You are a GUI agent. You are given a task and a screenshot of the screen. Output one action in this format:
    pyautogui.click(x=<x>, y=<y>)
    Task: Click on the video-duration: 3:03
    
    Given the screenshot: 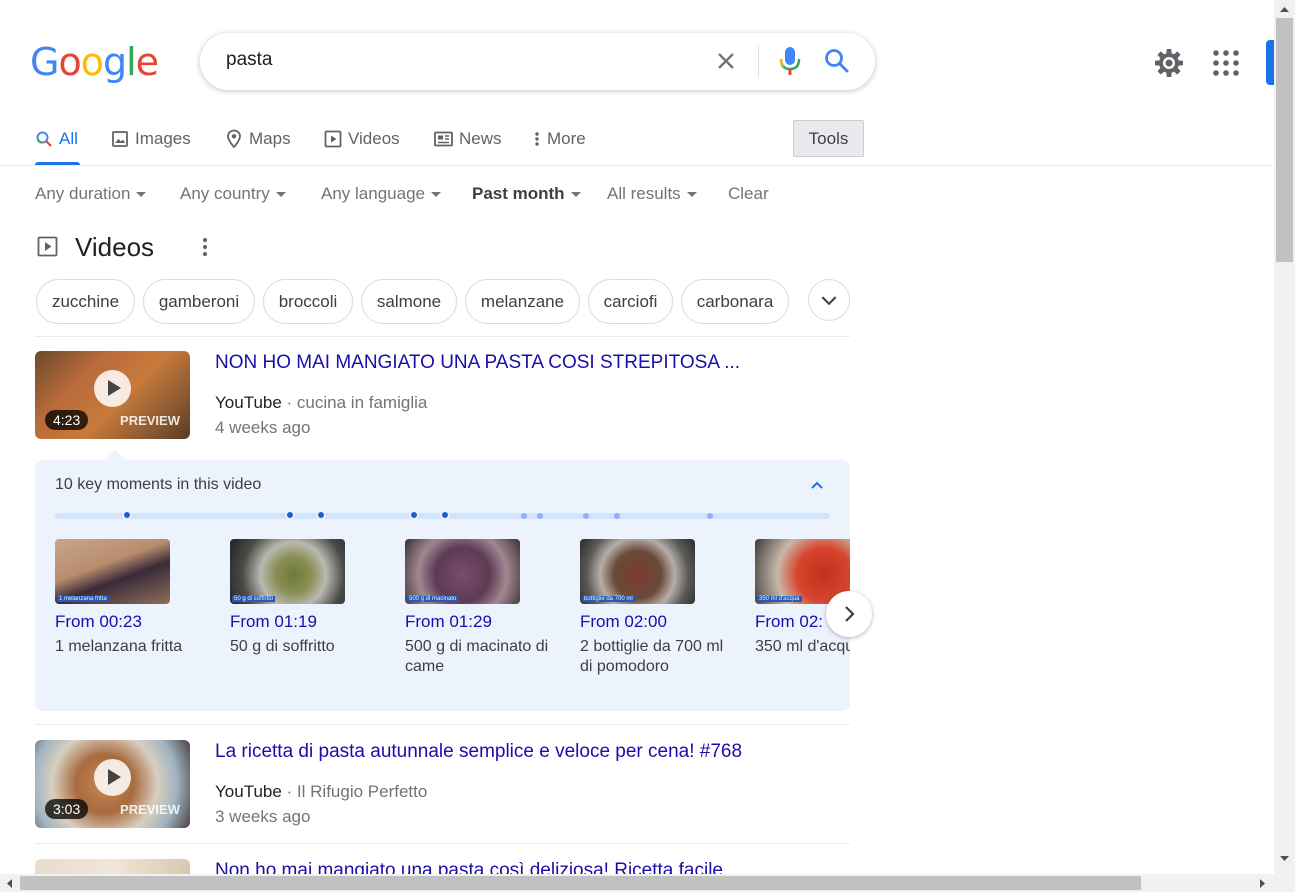 What is the action you would take?
    pyautogui.click(x=67, y=809)
    